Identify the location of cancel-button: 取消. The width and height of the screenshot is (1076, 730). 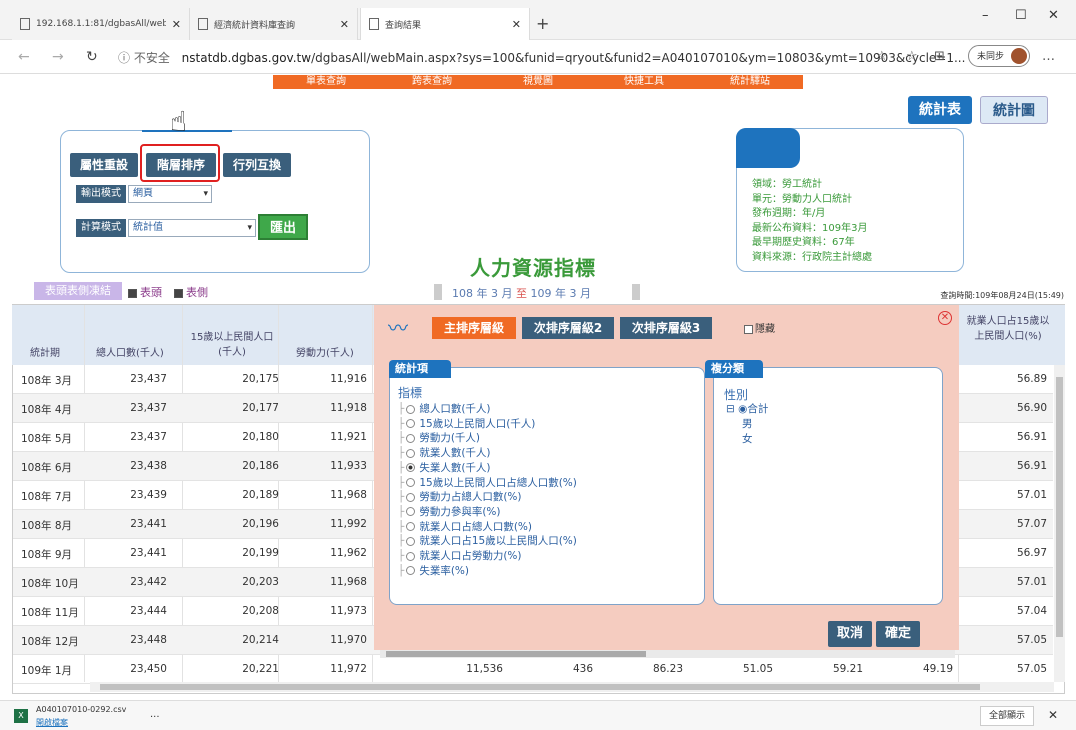
(850, 634).